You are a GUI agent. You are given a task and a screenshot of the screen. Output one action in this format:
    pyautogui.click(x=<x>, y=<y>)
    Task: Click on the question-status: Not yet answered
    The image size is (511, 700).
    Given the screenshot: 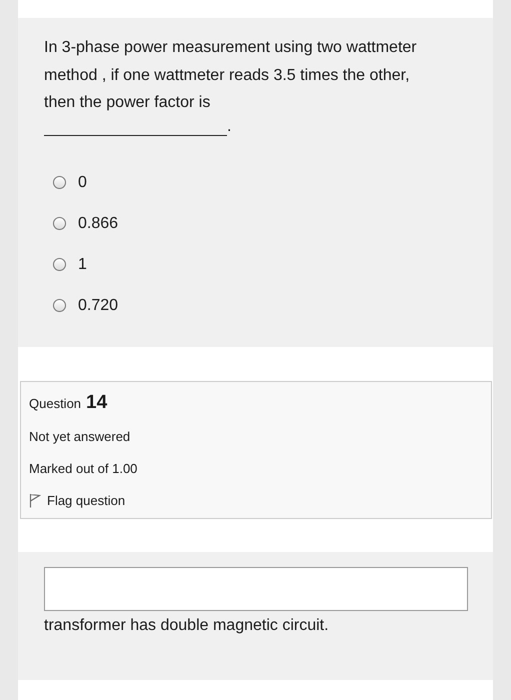 What is the action you would take?
    pyautogui.click(x=79, y=436)
    